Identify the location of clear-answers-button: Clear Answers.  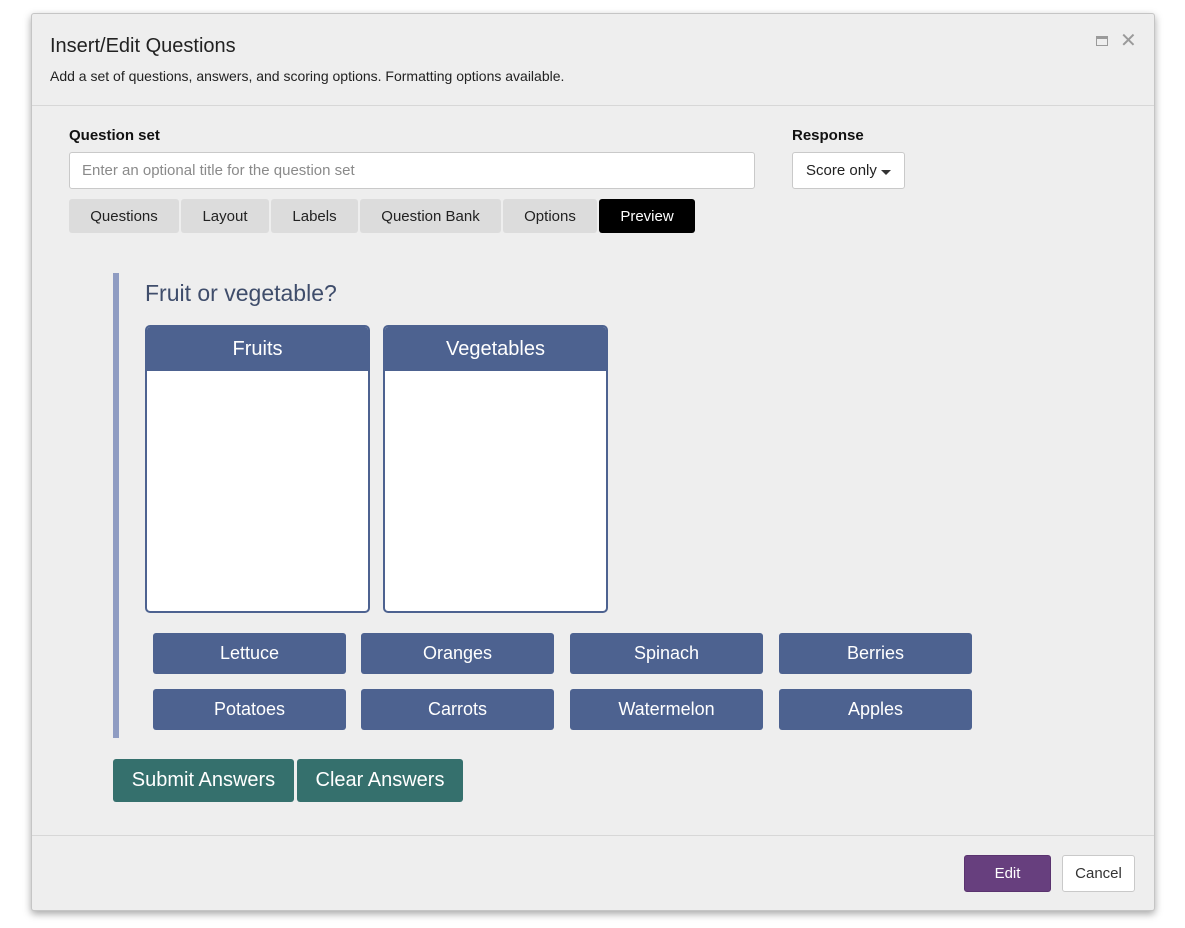
(380, 780).